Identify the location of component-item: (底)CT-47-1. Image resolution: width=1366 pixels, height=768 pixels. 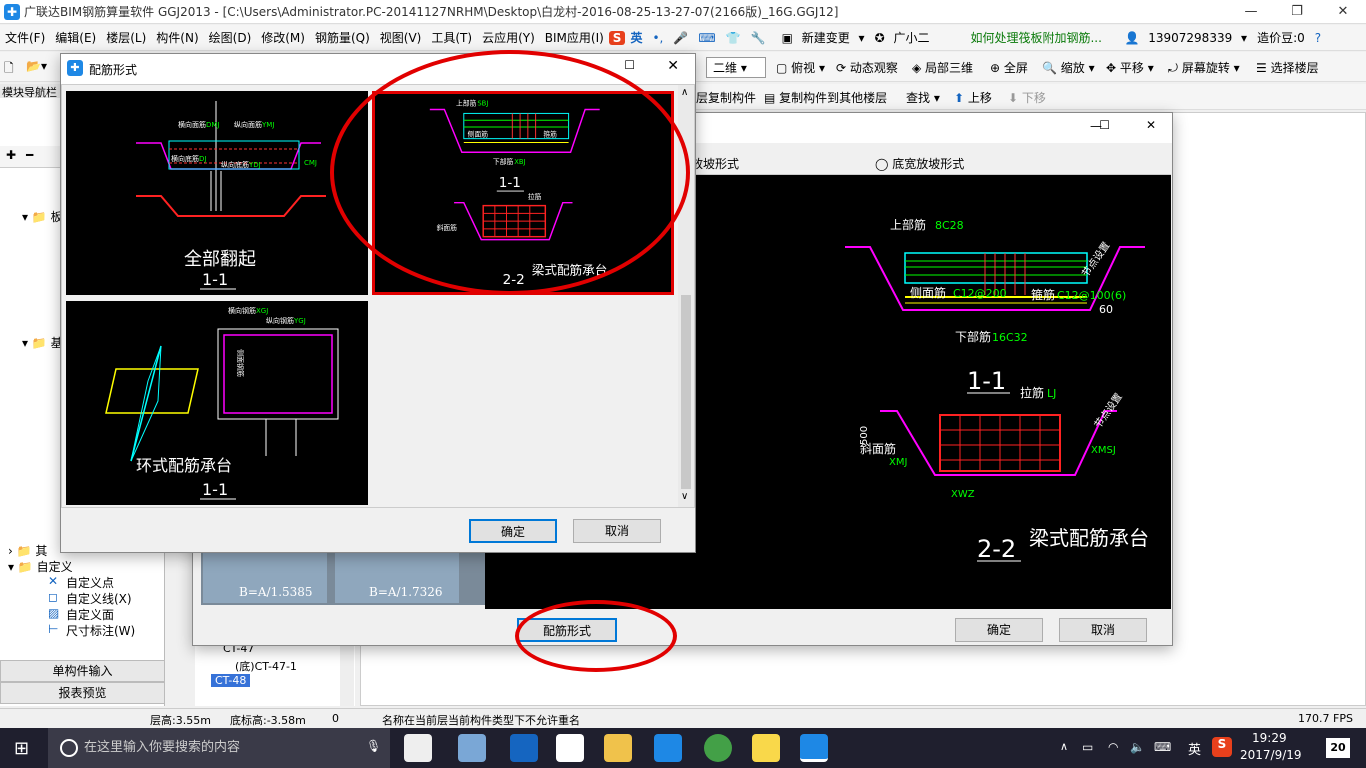
(266, 666).